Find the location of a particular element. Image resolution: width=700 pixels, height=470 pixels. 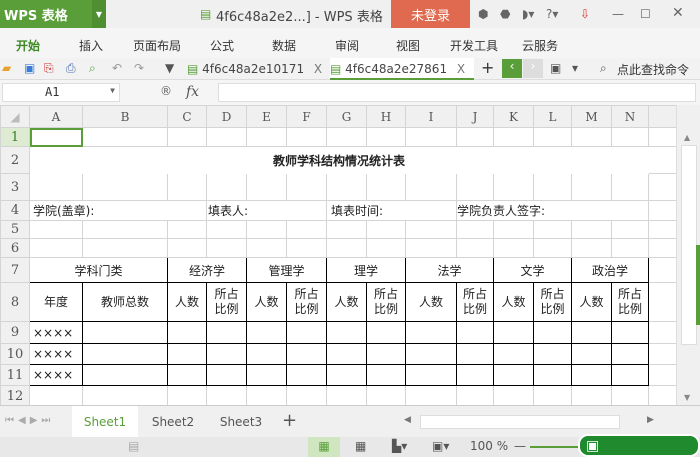

feedback-icon: ◗▾ is located at coordinates (528, 14).